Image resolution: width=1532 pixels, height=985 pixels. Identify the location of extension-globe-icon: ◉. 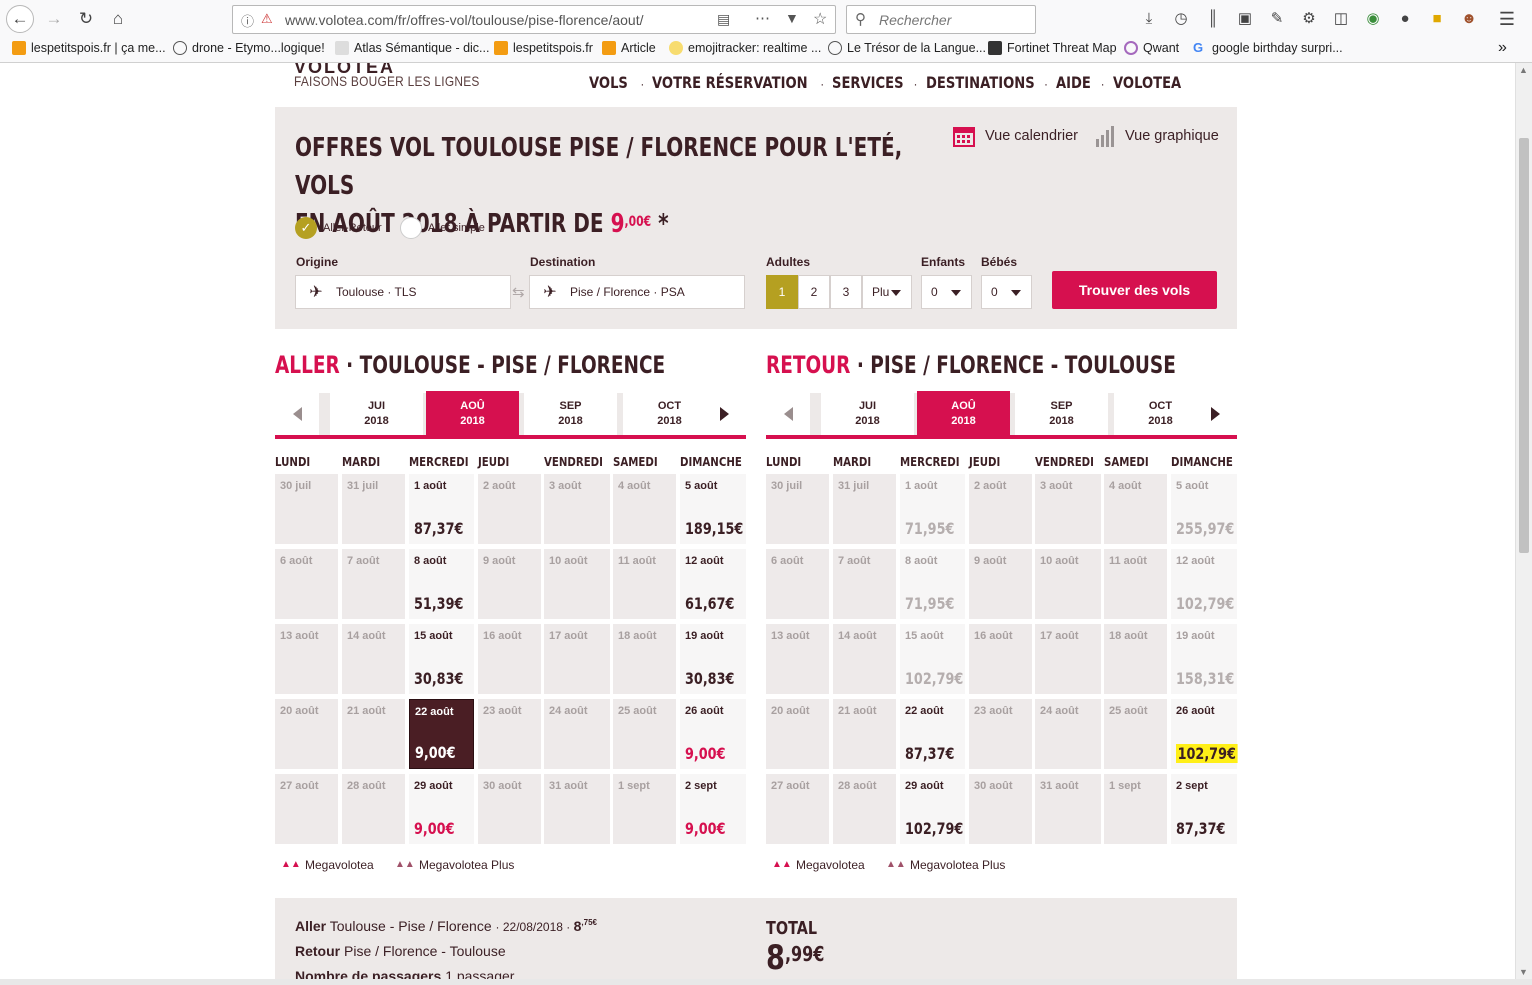
(1373, 19).